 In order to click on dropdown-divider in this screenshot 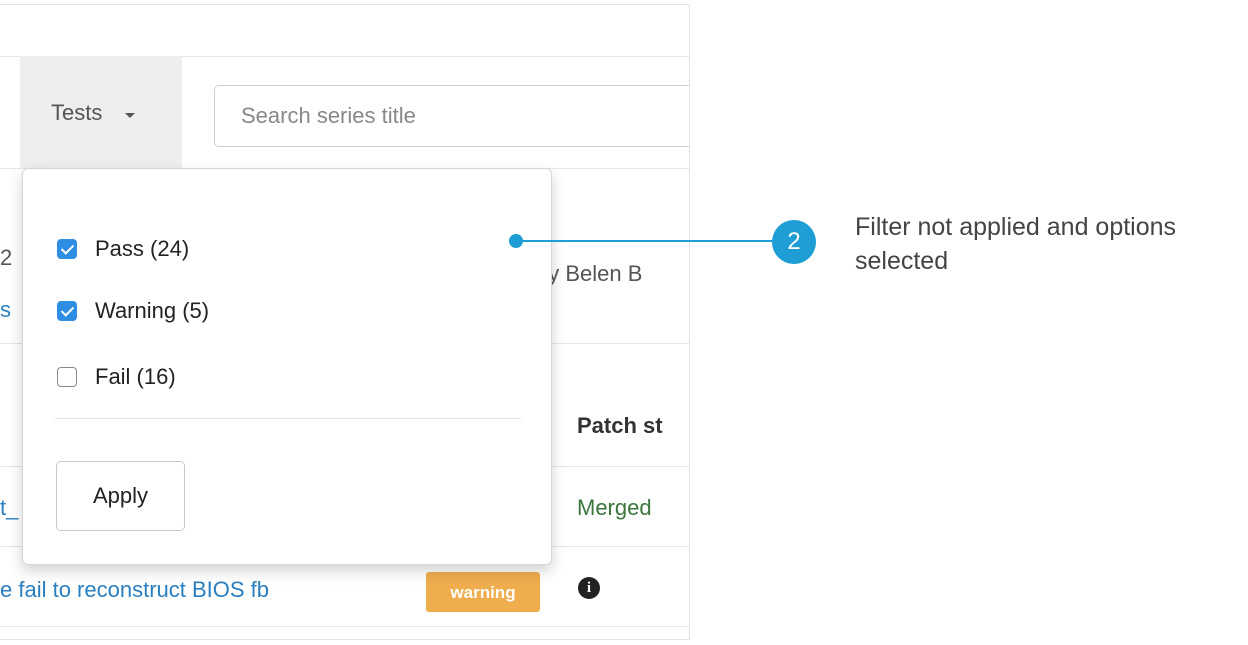, I will do `click(288, 418)`.